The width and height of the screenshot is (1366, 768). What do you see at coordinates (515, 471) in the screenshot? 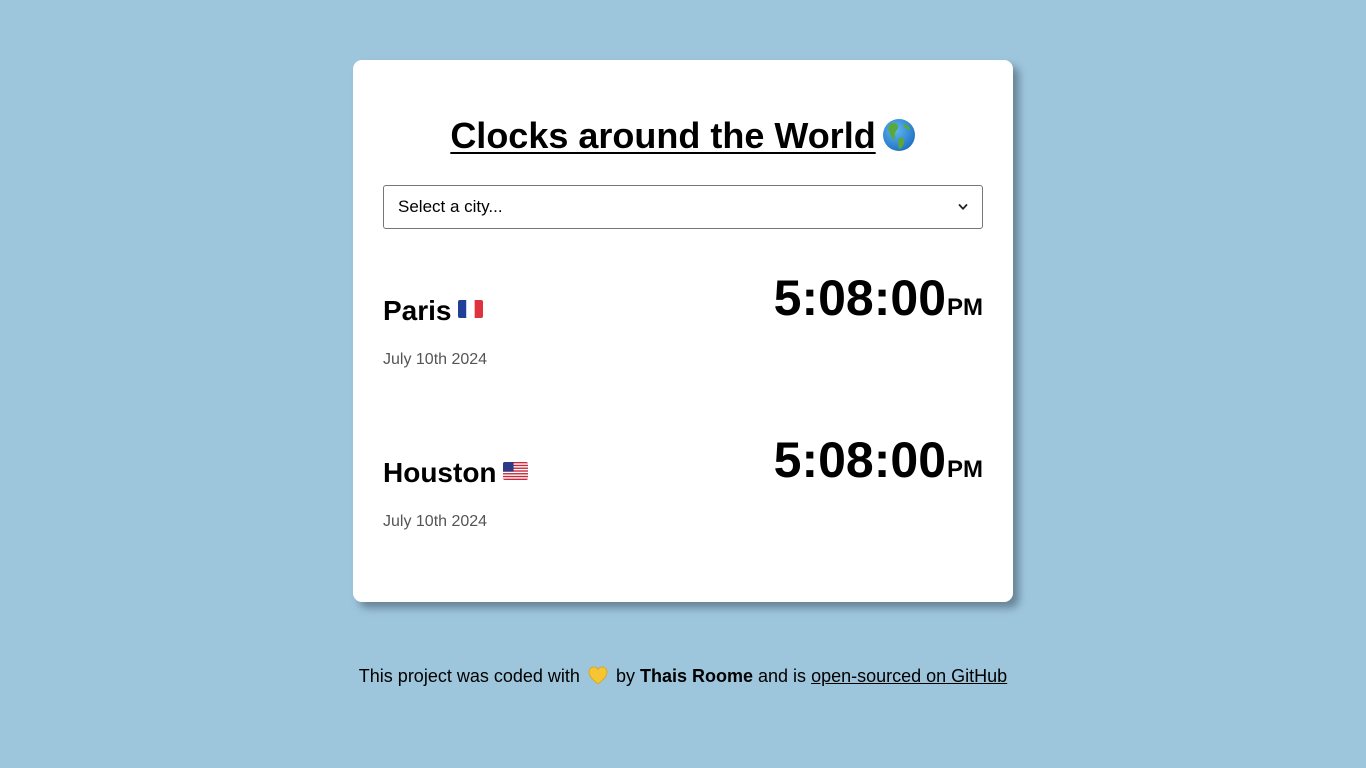
I see `flag-usa-icon` at bounding box center [515, 471].